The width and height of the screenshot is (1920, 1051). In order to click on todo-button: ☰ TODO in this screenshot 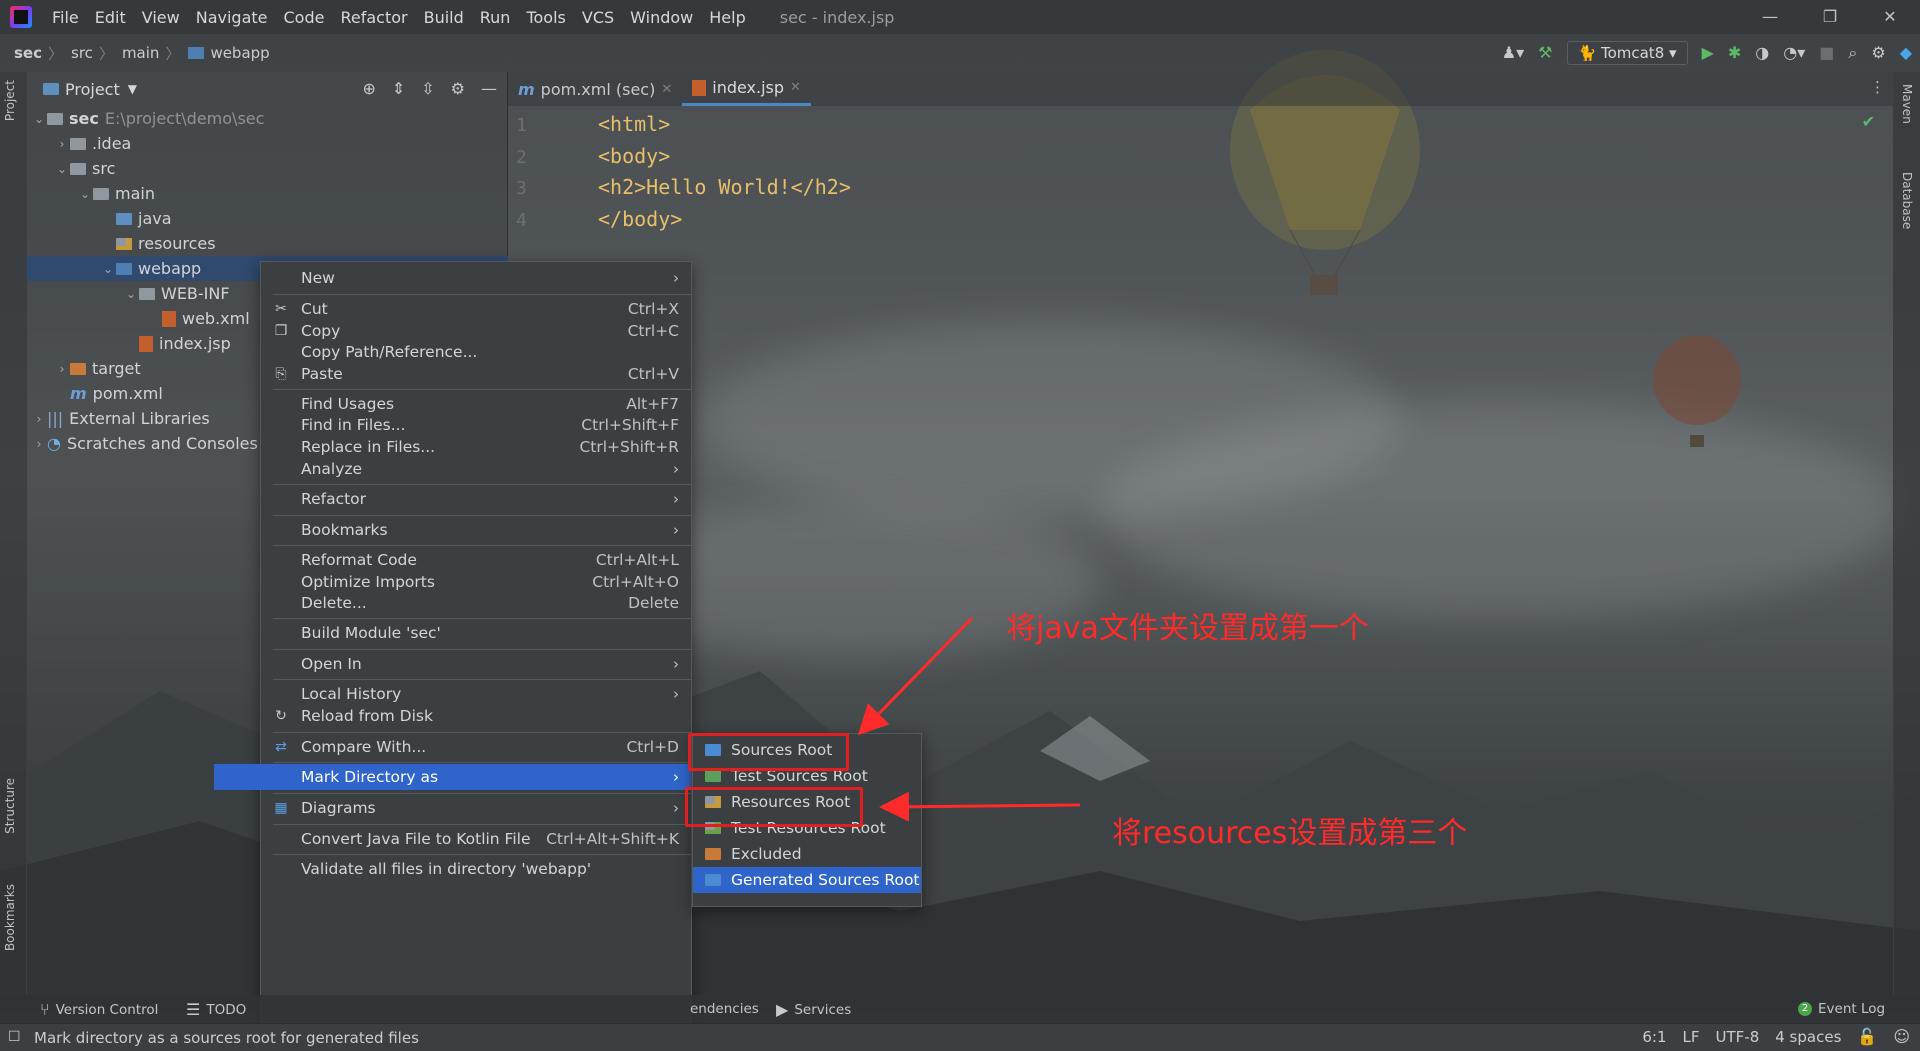, I will do `click(216, 1010)`.